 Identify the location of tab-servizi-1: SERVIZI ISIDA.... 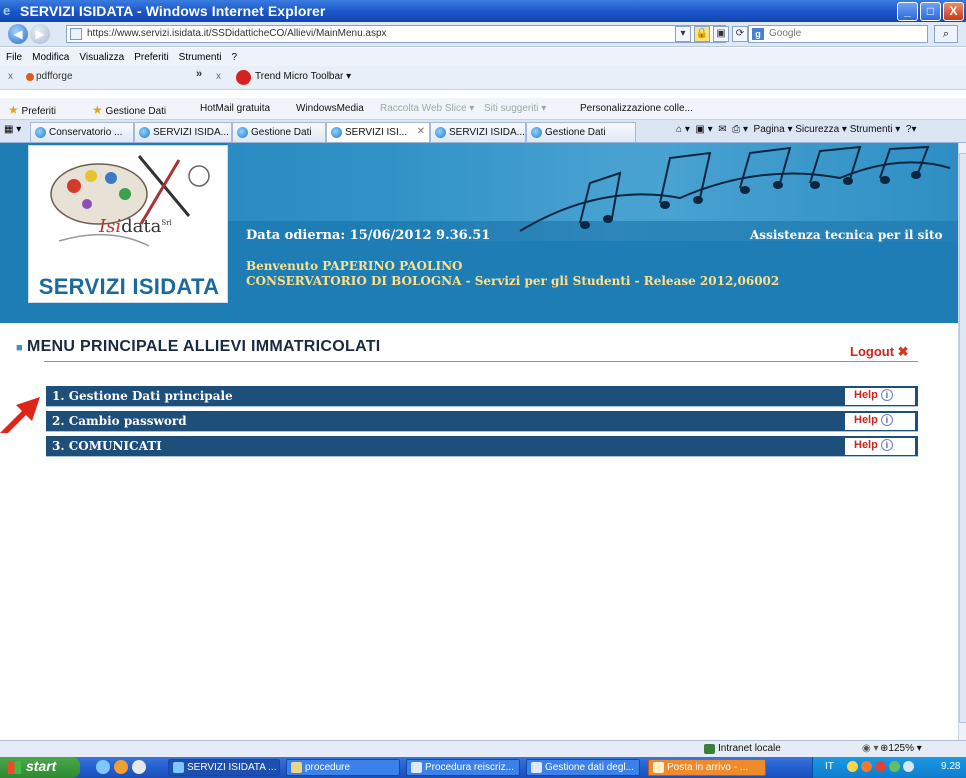
(183, 132).